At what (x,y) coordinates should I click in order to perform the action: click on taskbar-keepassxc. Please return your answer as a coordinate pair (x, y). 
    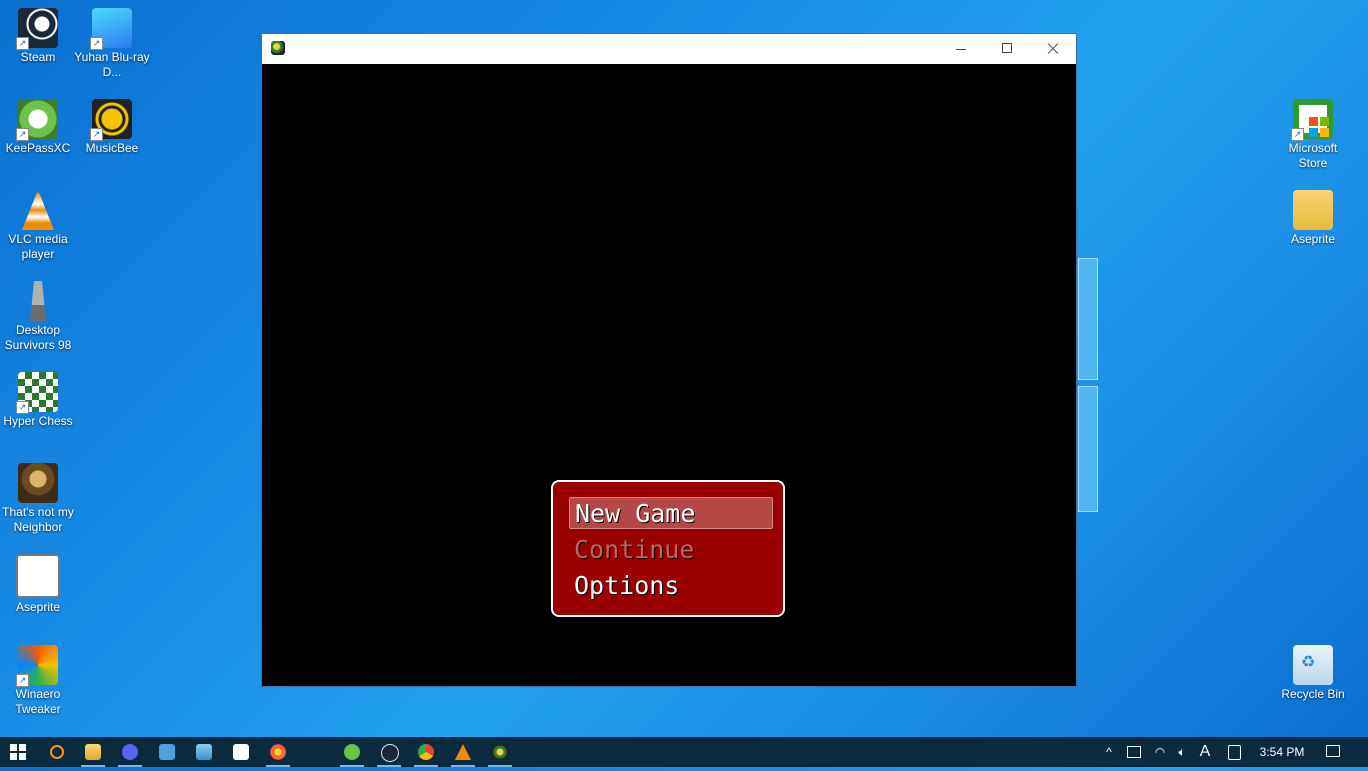
    Looking at the image, I should click on (352, 752).